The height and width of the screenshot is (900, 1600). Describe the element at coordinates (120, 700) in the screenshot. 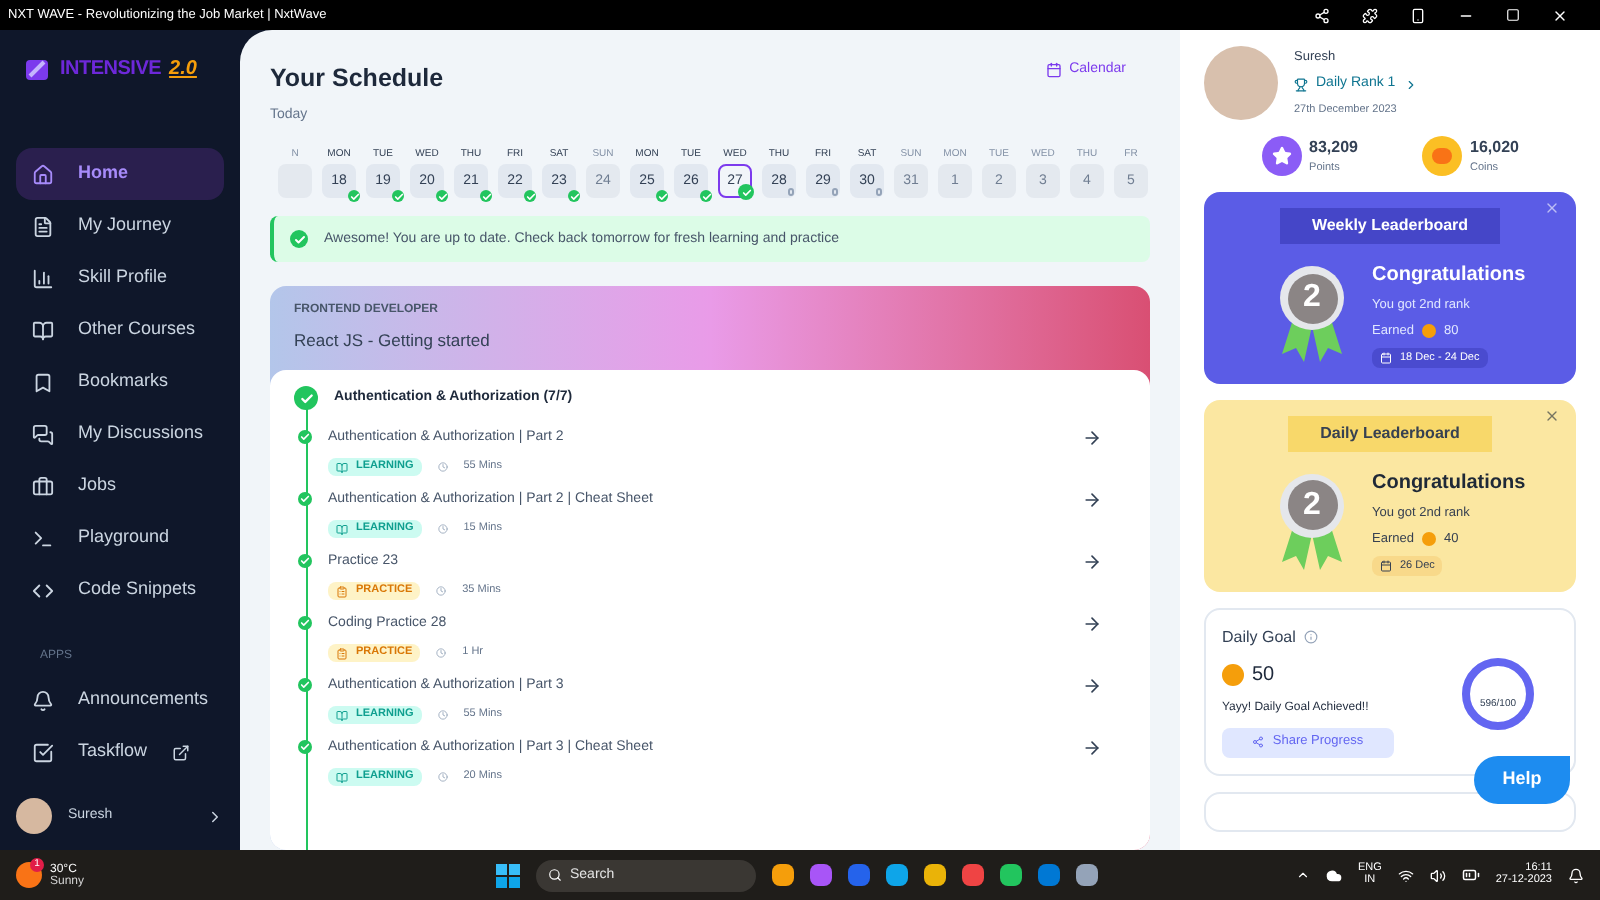

I see `sidebar-item: Announcements` at that location.